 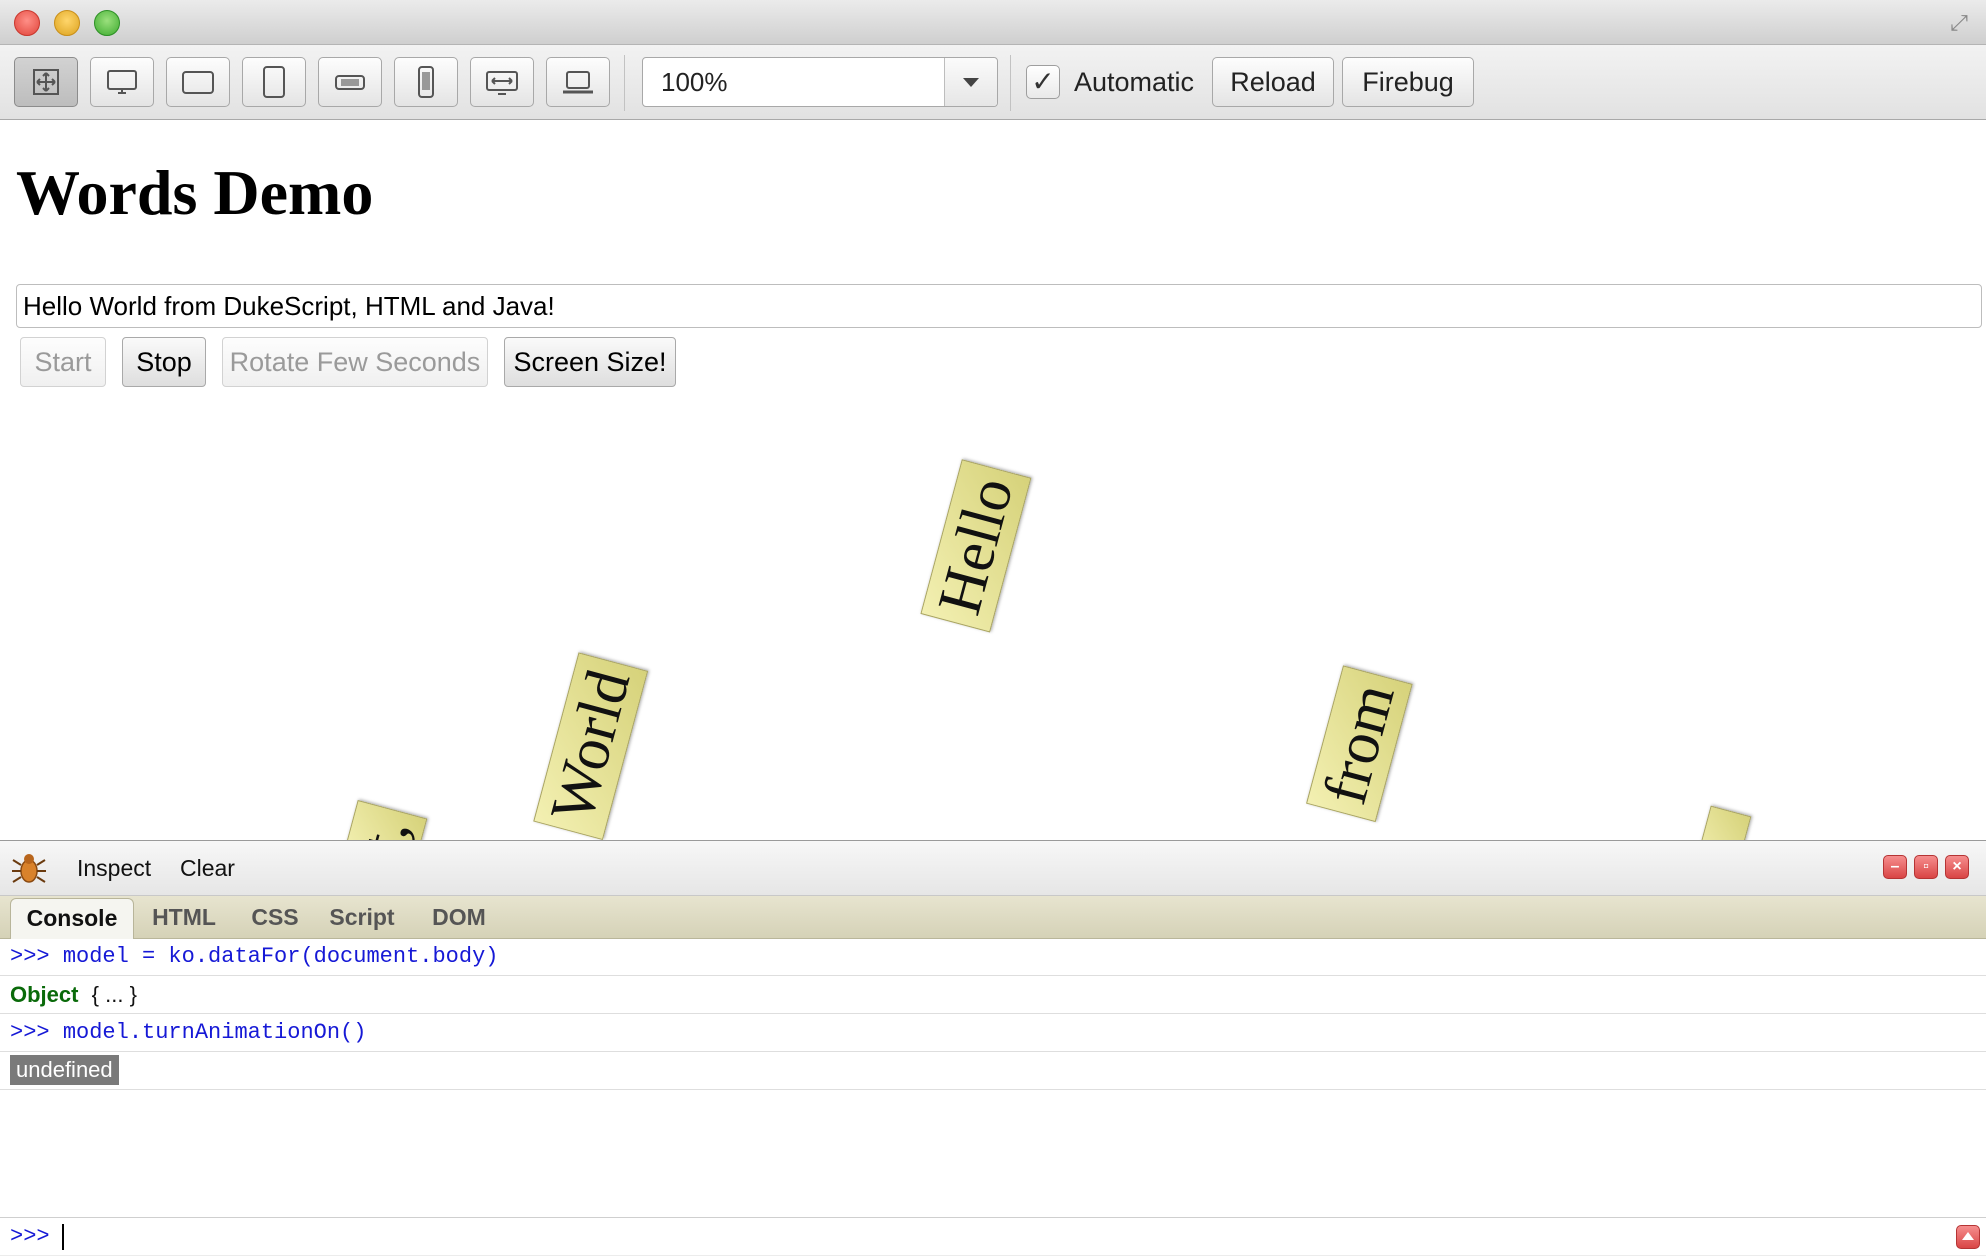 What do you see at coordinates (63, 362) in the screenshot?
I see `start-button: Start` at bounding box center [63, 362].